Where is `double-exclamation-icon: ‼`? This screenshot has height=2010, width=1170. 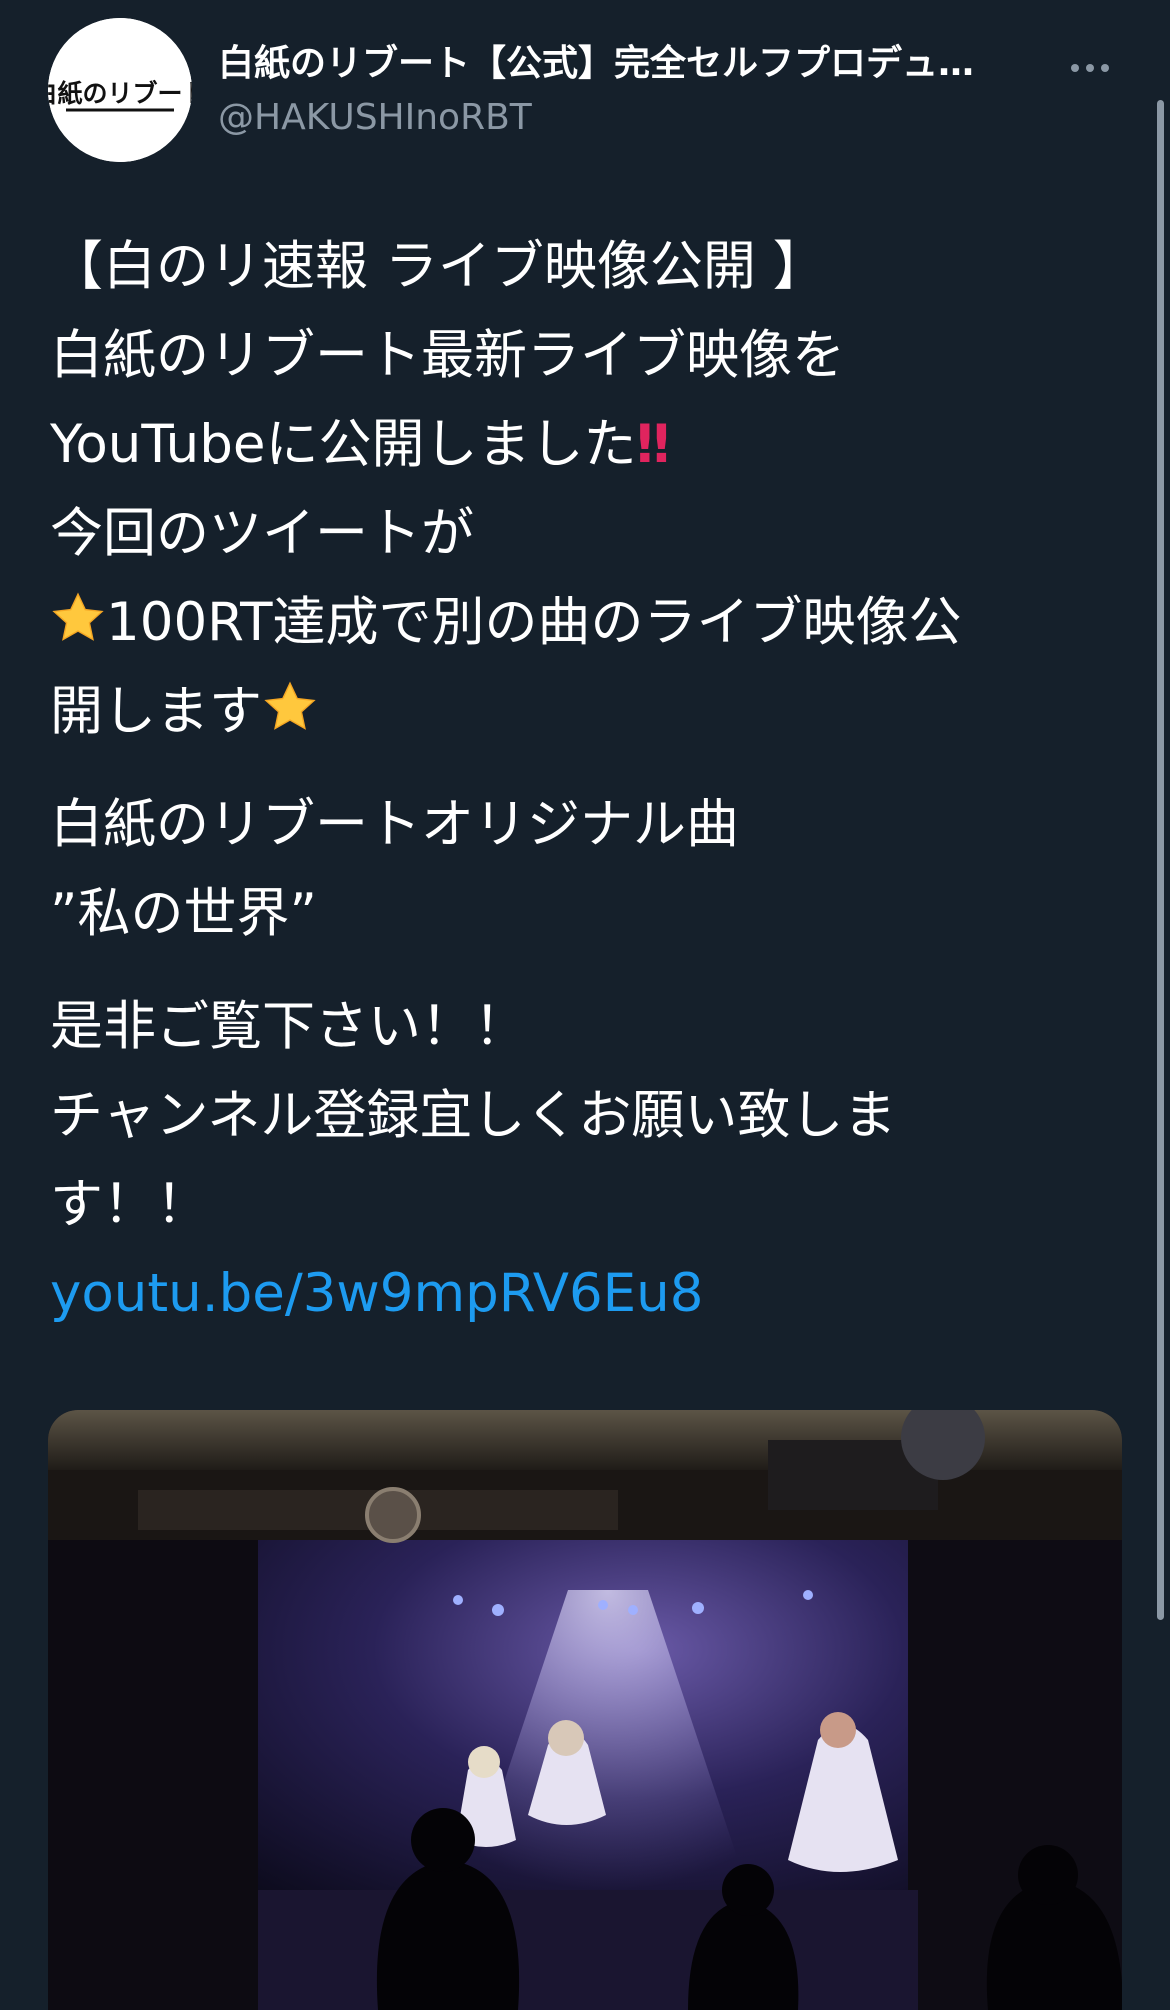 double-exclamation-icon: ‼ is located at coordinates (653, 444).